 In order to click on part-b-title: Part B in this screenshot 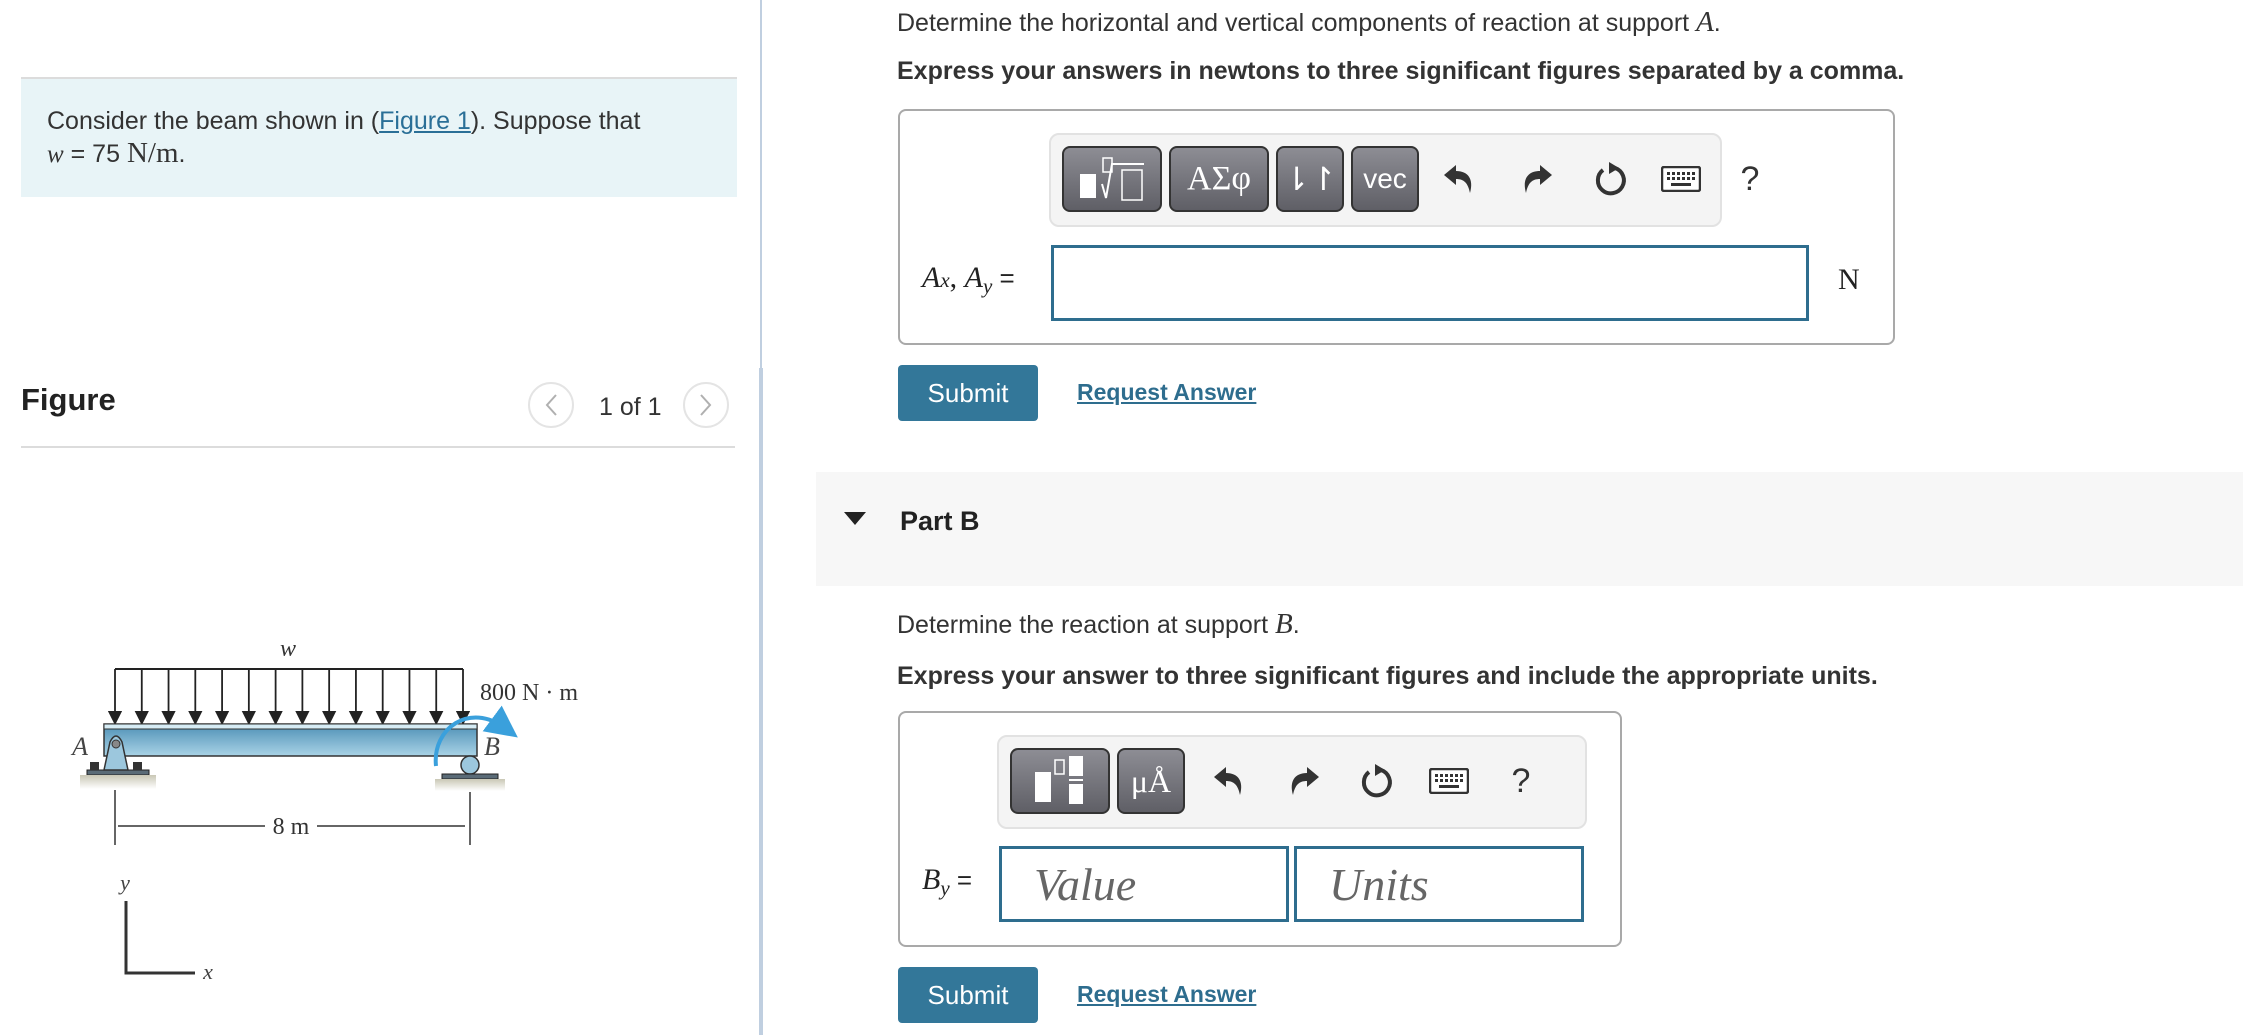, I will do `click(940, 521)`.